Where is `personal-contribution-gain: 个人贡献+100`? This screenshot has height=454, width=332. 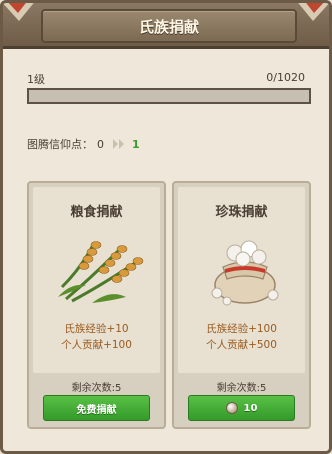
personal-contribution-gain: 个人贡献+100 is located at coordinates (96, 345).